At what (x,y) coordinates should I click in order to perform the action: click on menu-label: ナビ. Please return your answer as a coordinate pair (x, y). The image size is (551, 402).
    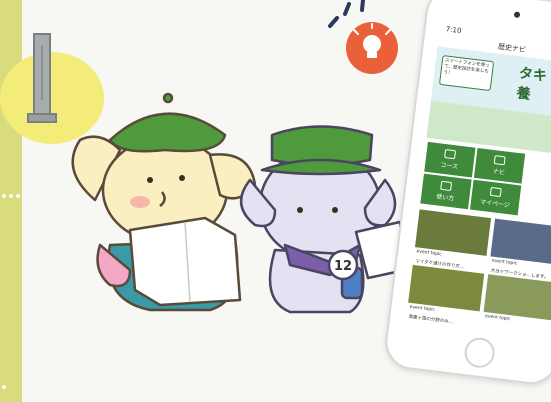
    Looking at the image, I should click on (499, 172).